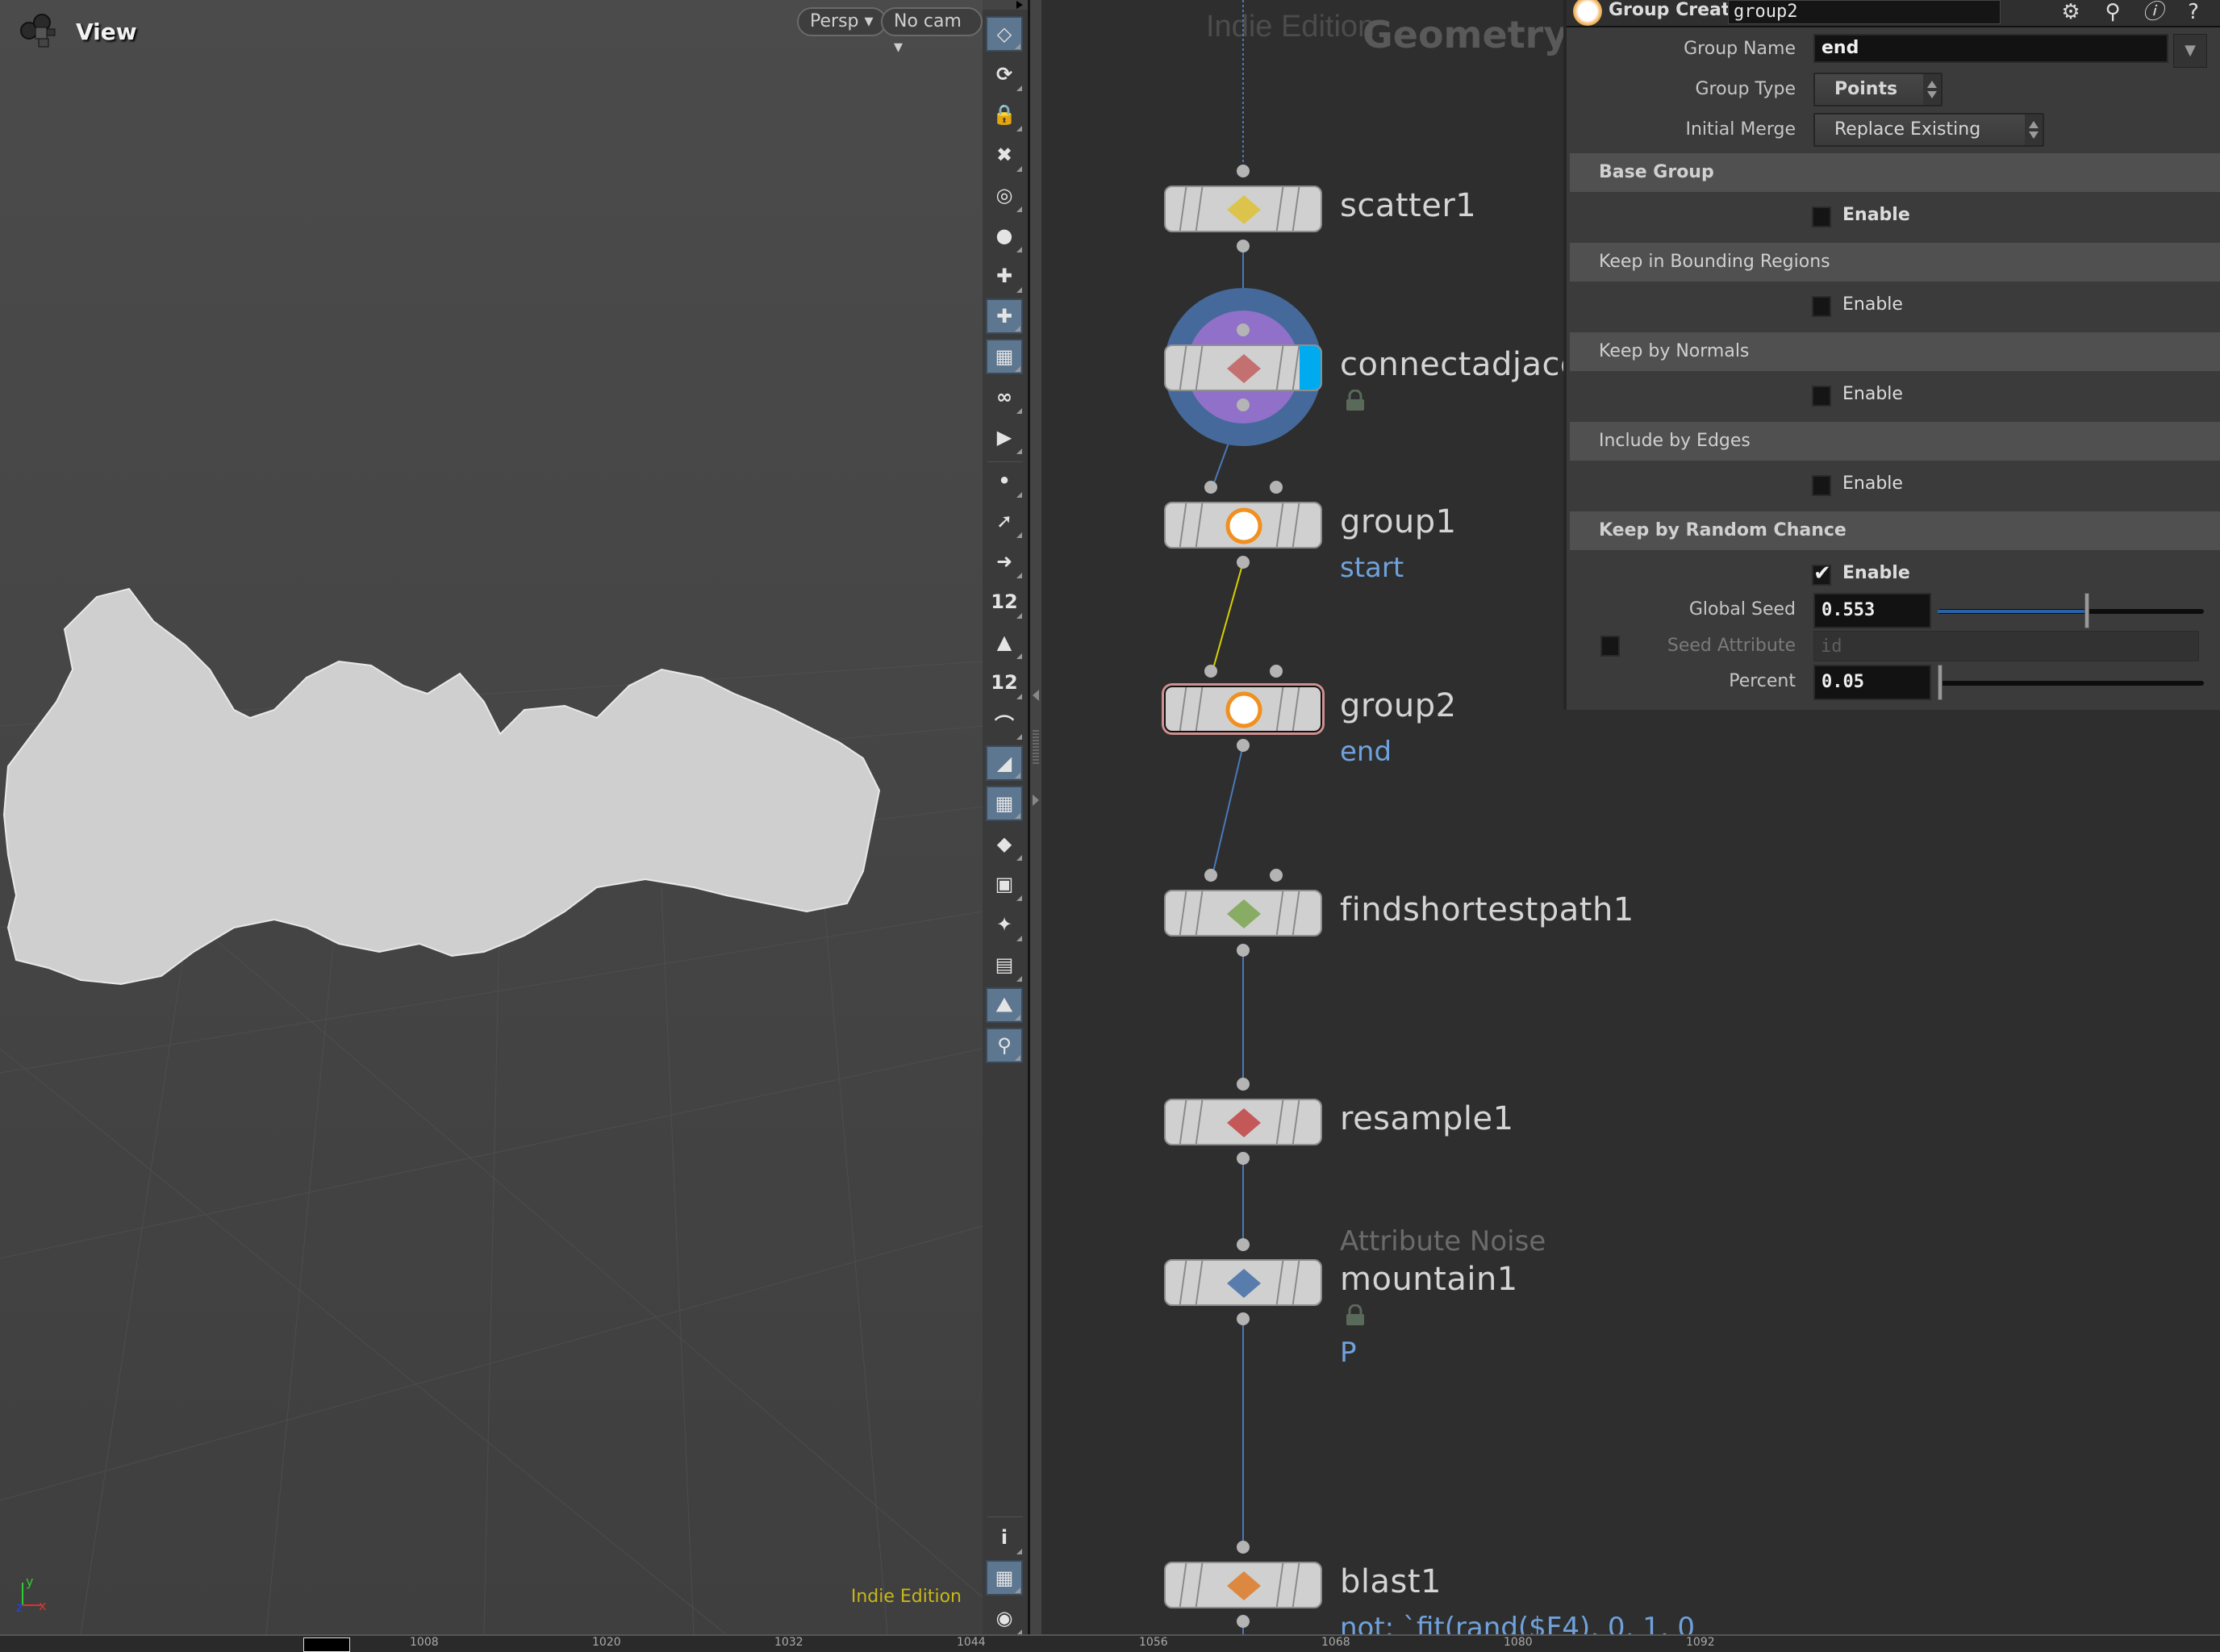  What do you see at coordinates (1004, 1045) in the screenshot?
I see `toolbar-button-markers: ⚲` at bounding box center [1004, 1045].